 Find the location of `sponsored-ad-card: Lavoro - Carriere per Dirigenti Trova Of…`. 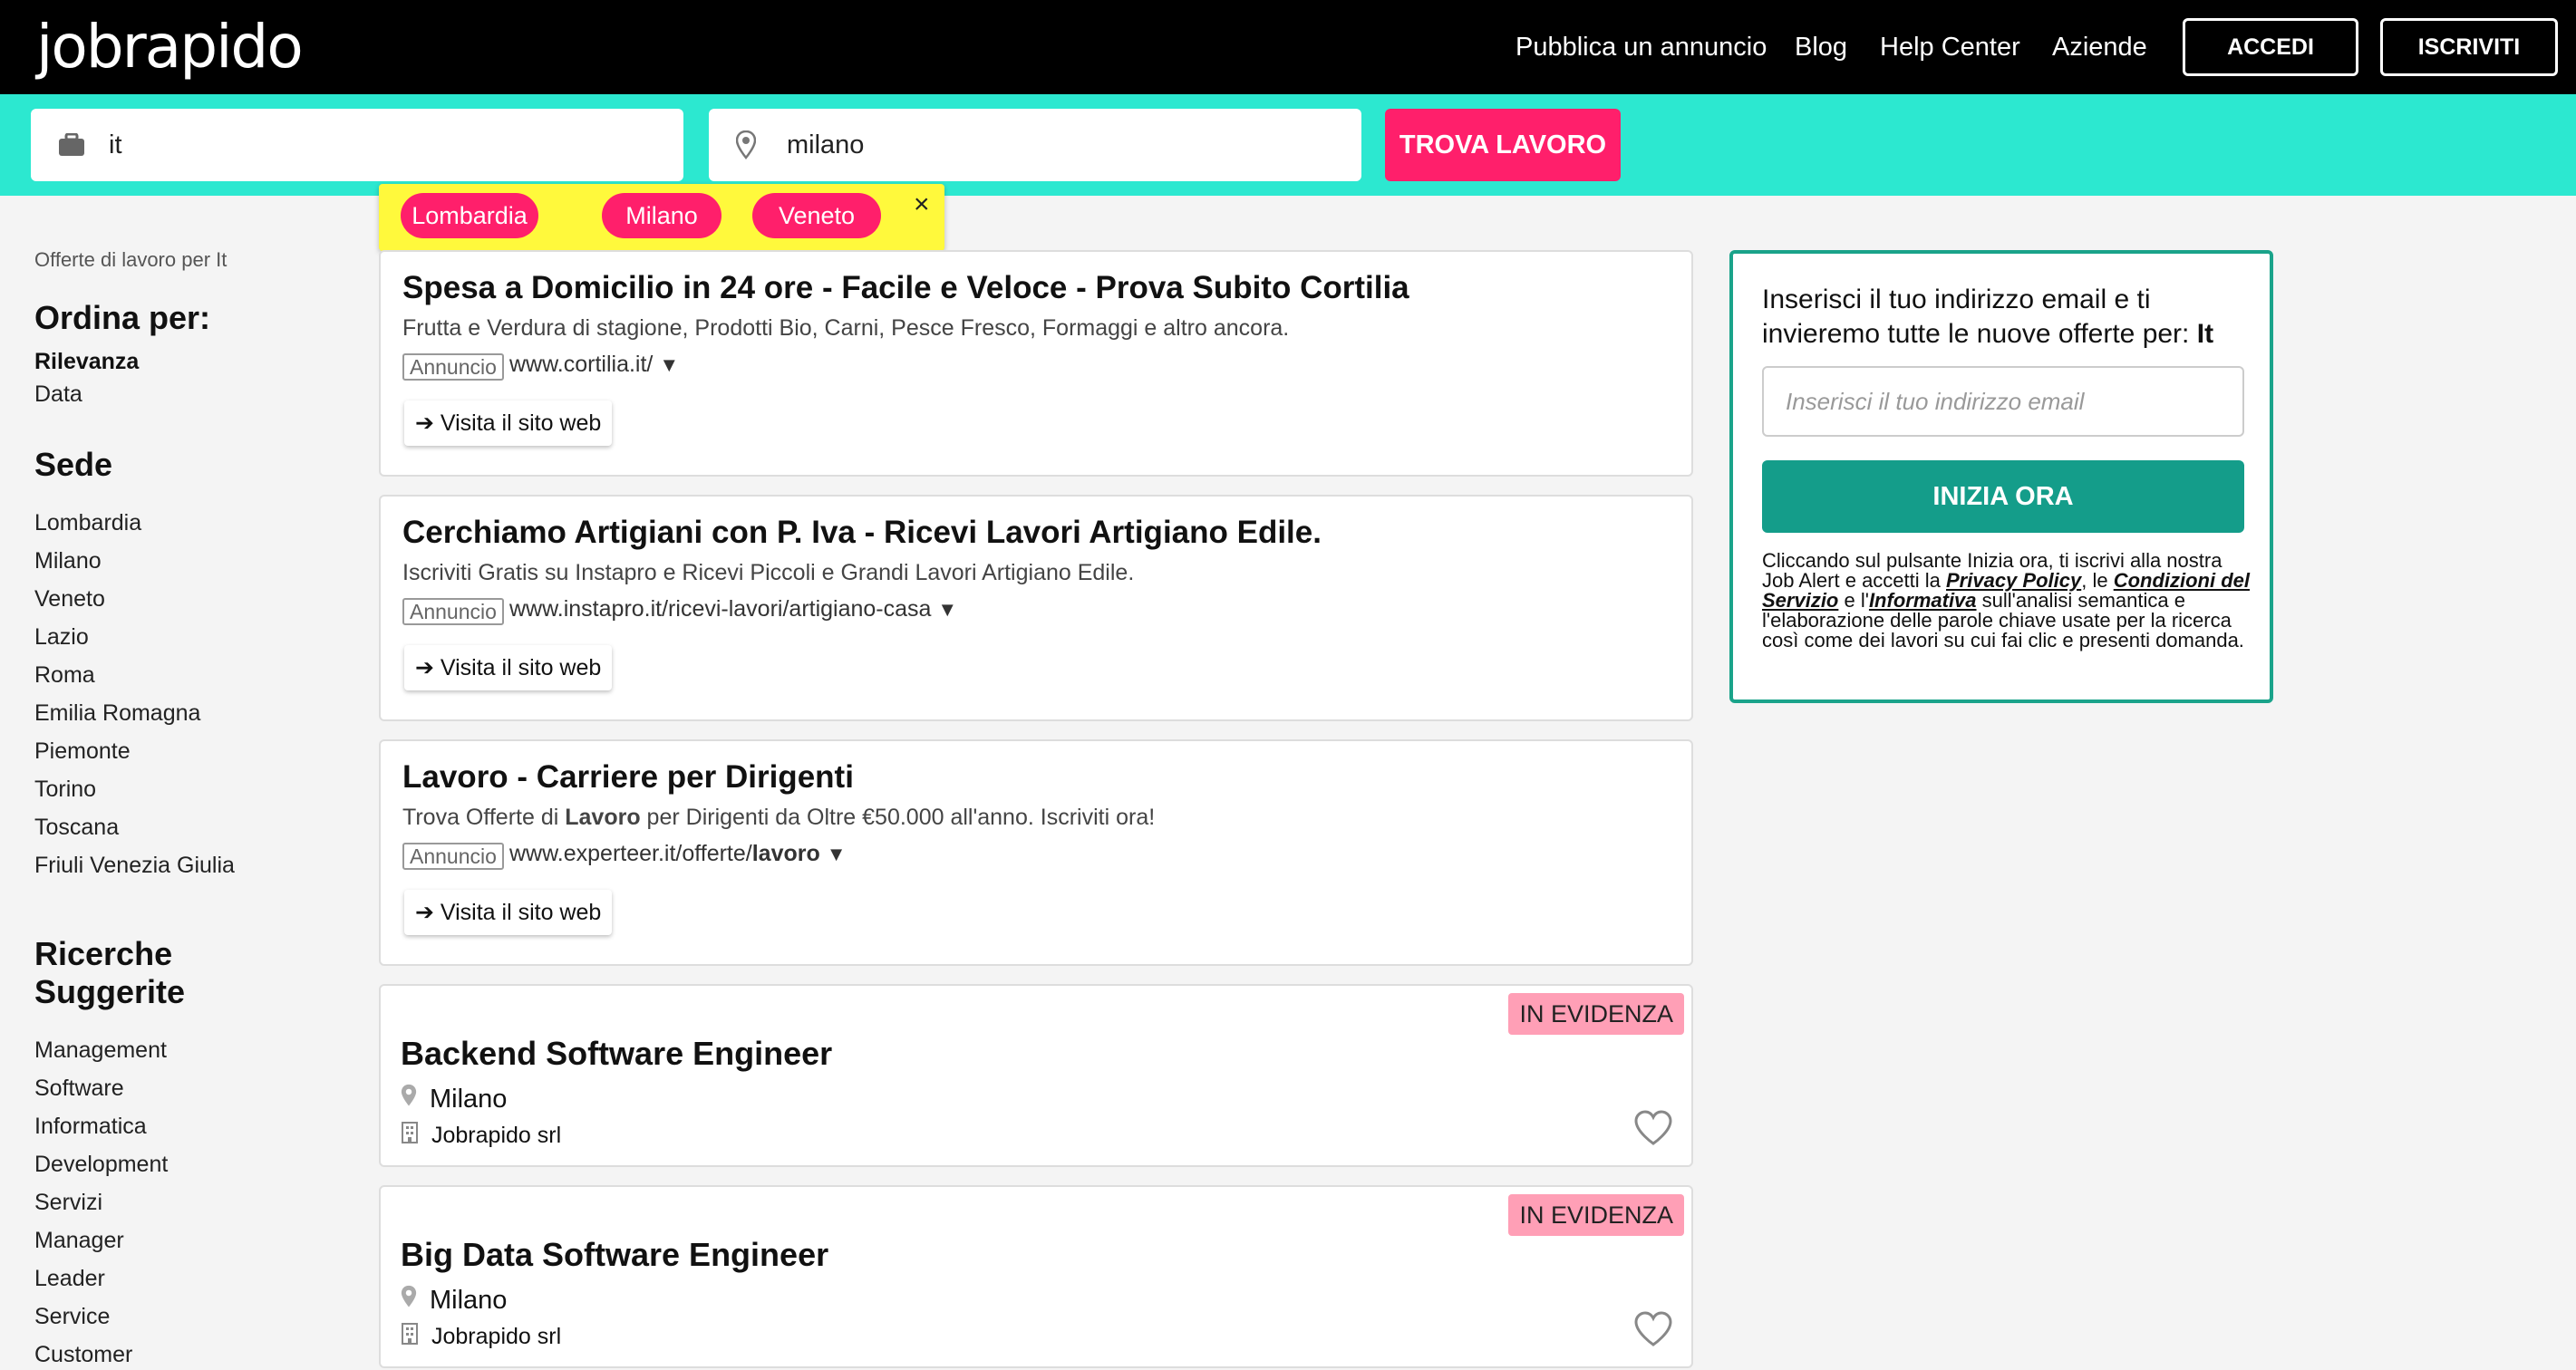

sponsored-ad-card: Lavoro - Carriere per Dirigenti Trova Of… is located at coordinates (1036, 852).